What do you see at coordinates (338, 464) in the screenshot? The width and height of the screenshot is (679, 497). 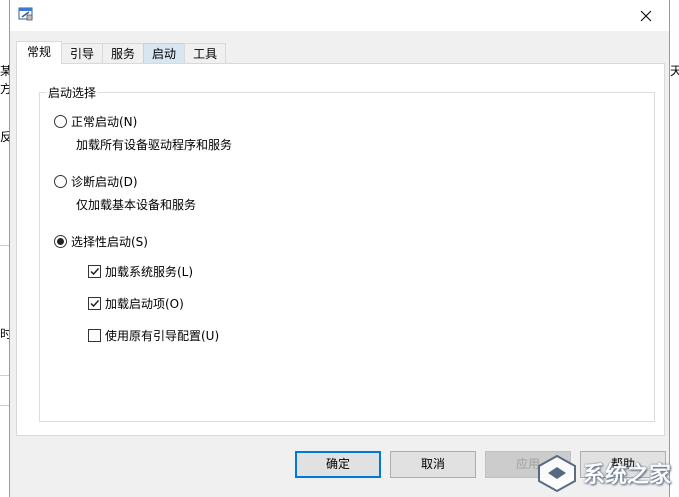 I see `ok-button: 确定` at bounding box center [338, 464].